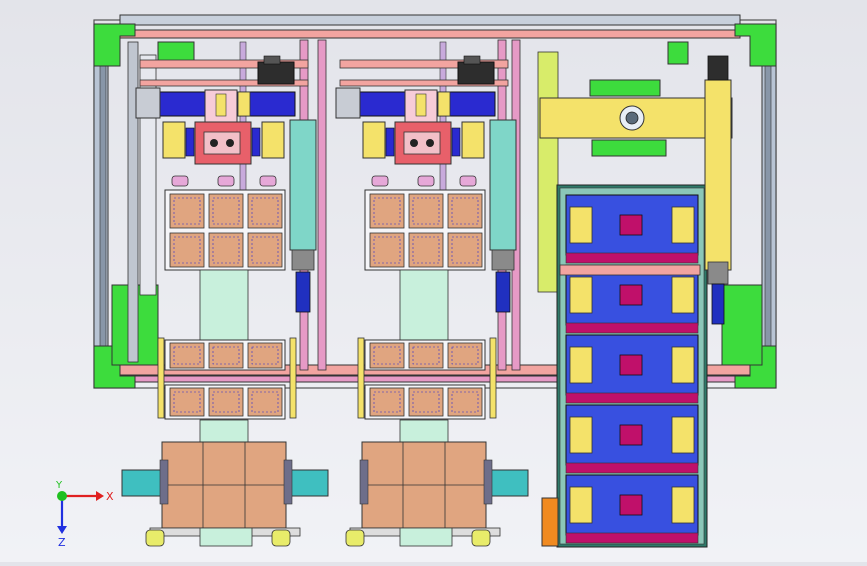 The width and height of the screenshot is (867, 566). I want to click on cylinder-rod-mount, so click(503, 292).